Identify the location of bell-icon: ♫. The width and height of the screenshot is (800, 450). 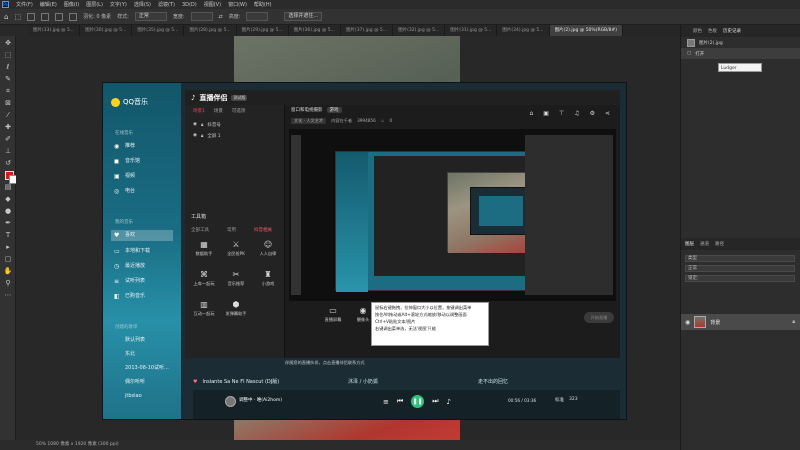
(576, 113).